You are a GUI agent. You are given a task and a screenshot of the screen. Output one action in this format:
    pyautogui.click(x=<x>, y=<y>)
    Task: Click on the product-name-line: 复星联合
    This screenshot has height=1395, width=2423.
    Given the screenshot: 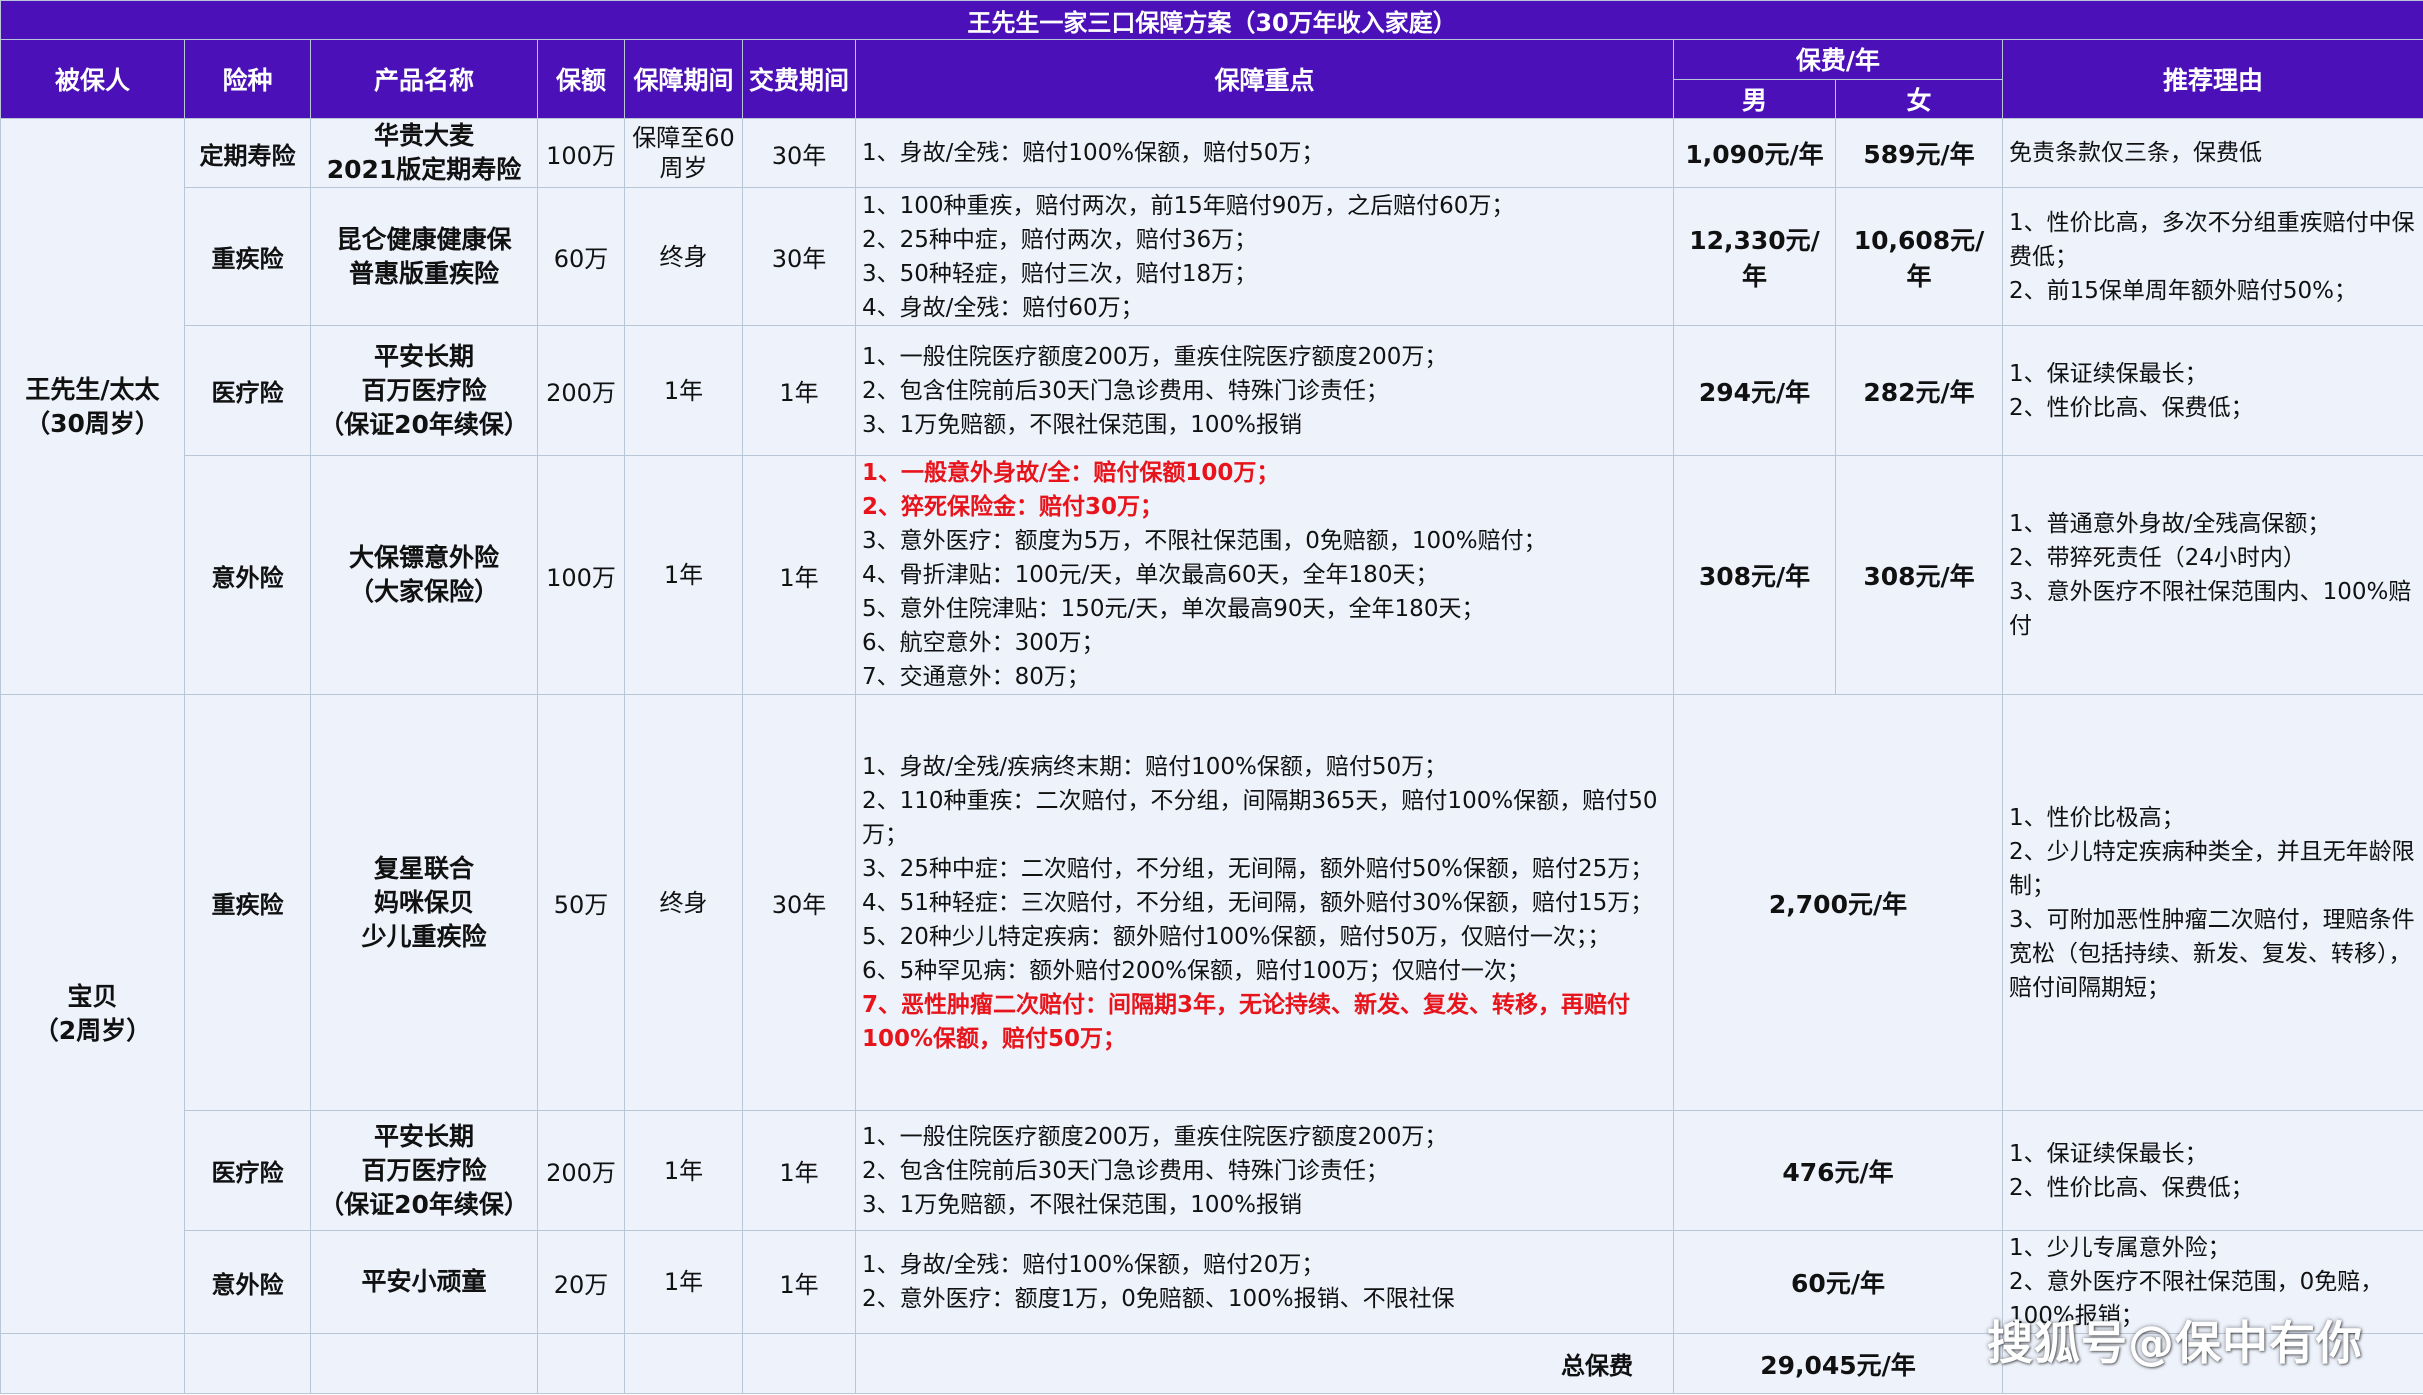 What is the action you would take?
    pyautogui.click(x=423, y=868)
    